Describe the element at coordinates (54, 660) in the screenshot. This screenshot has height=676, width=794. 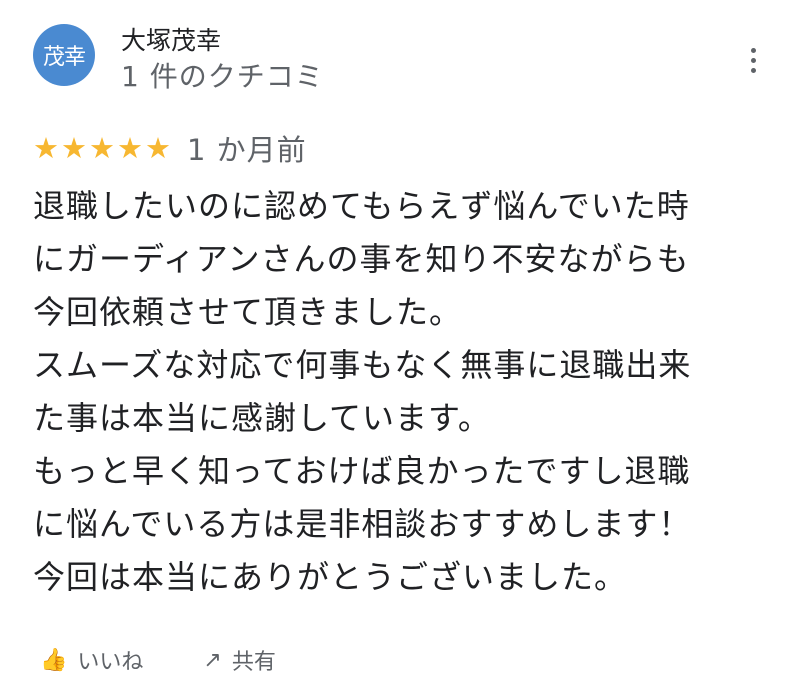
I see `thumb-up-icon: 👍` at that location.